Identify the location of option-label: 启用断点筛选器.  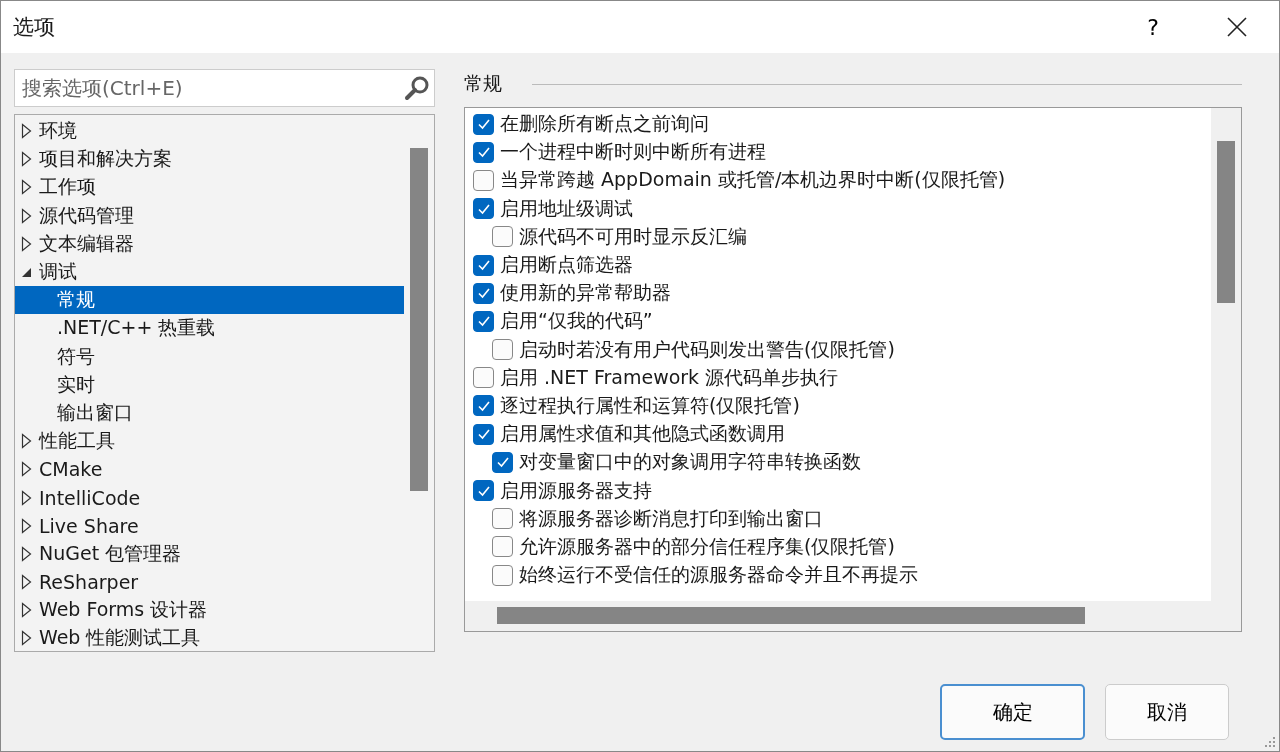
(566, 265).